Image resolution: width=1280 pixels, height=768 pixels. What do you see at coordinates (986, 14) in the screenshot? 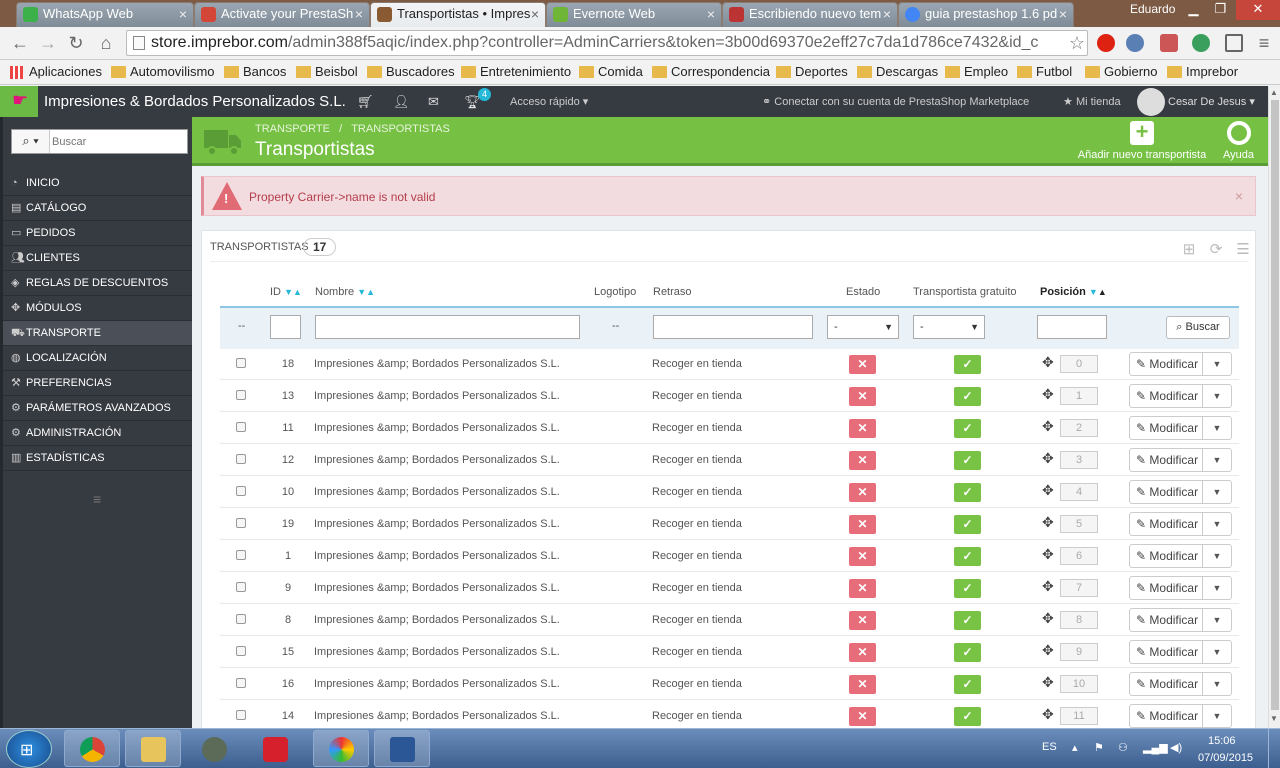
I see `browser-tab: guia prestashop 1.6 pd ×` at bounding box center [986, 14].